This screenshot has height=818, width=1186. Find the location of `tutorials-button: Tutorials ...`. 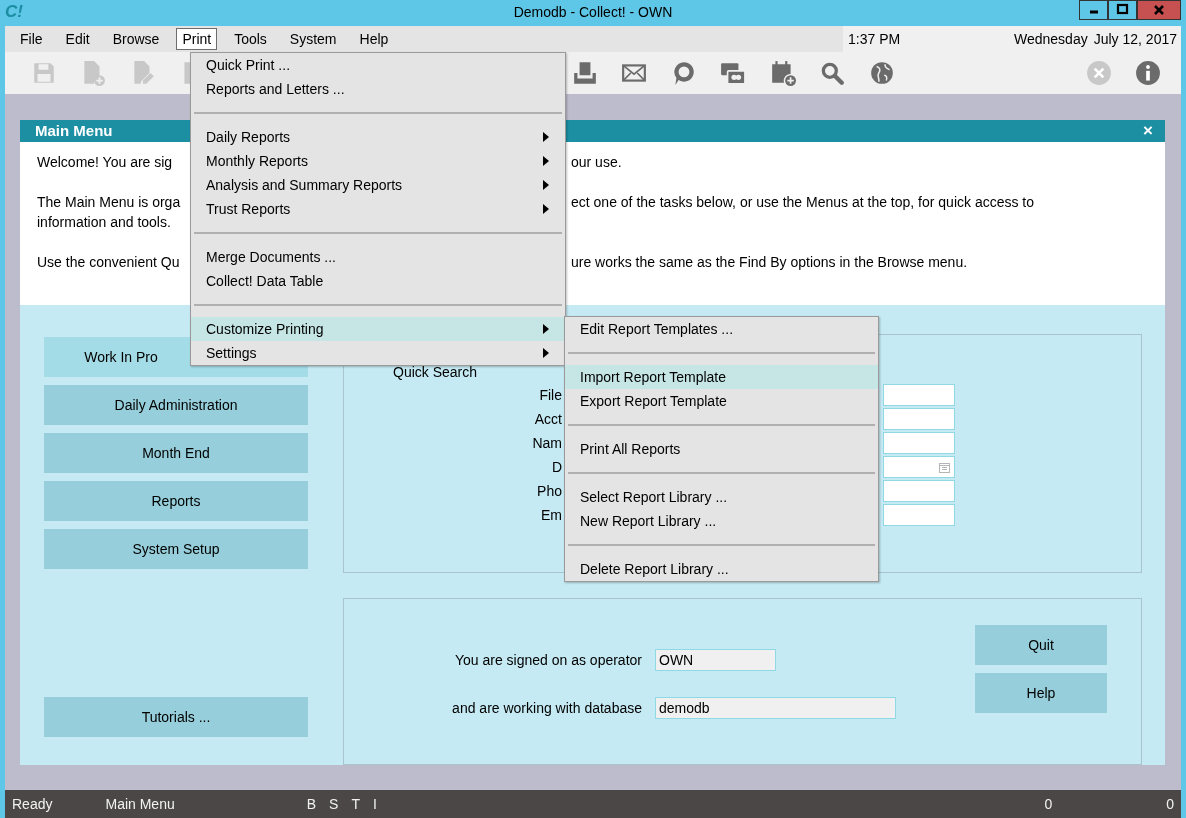

tutorials-button: Tutorials ... is located at coordinates (176, 717).